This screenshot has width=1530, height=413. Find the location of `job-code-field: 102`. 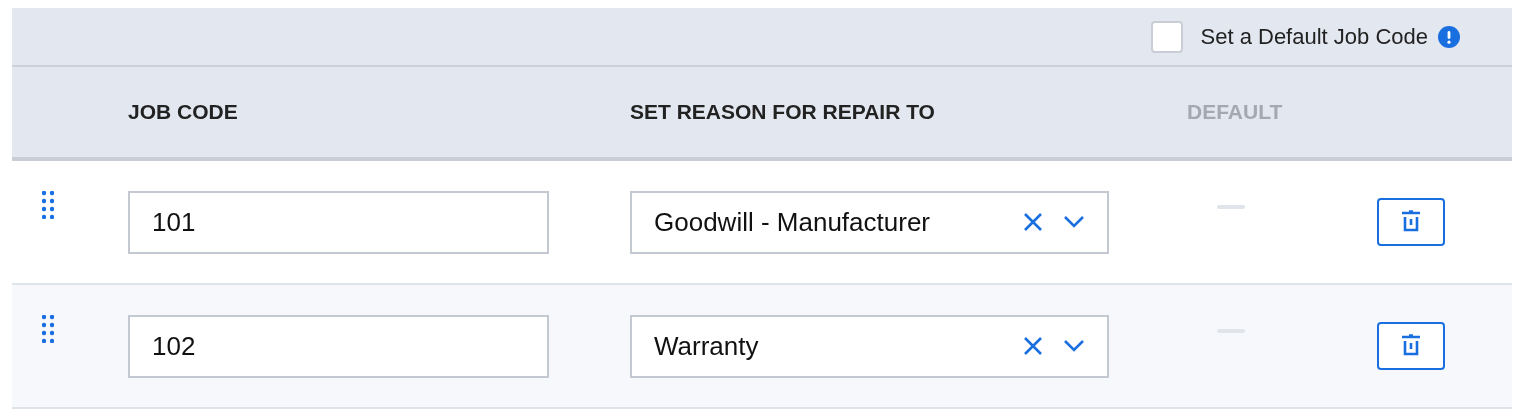

job-code-field: 102 is located at coordinates (338, 346).